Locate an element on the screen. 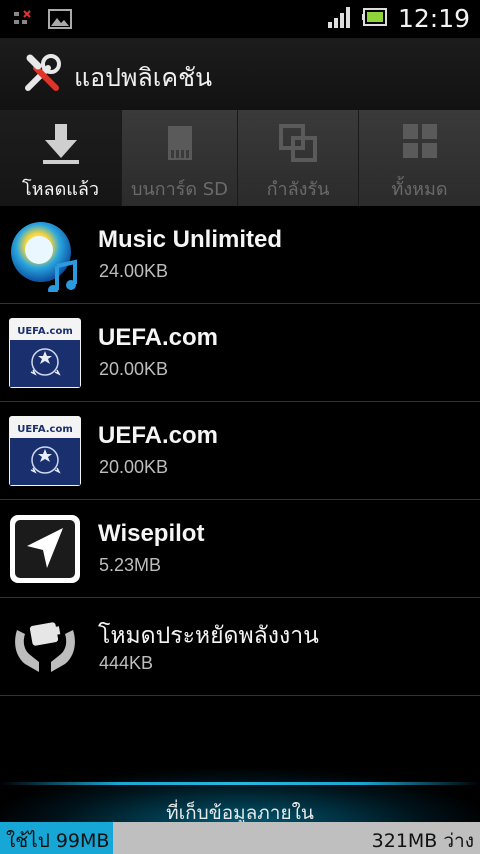 The width and height of the screenshot is (480, 854). signal-icon is located at coordinates (339, 19).